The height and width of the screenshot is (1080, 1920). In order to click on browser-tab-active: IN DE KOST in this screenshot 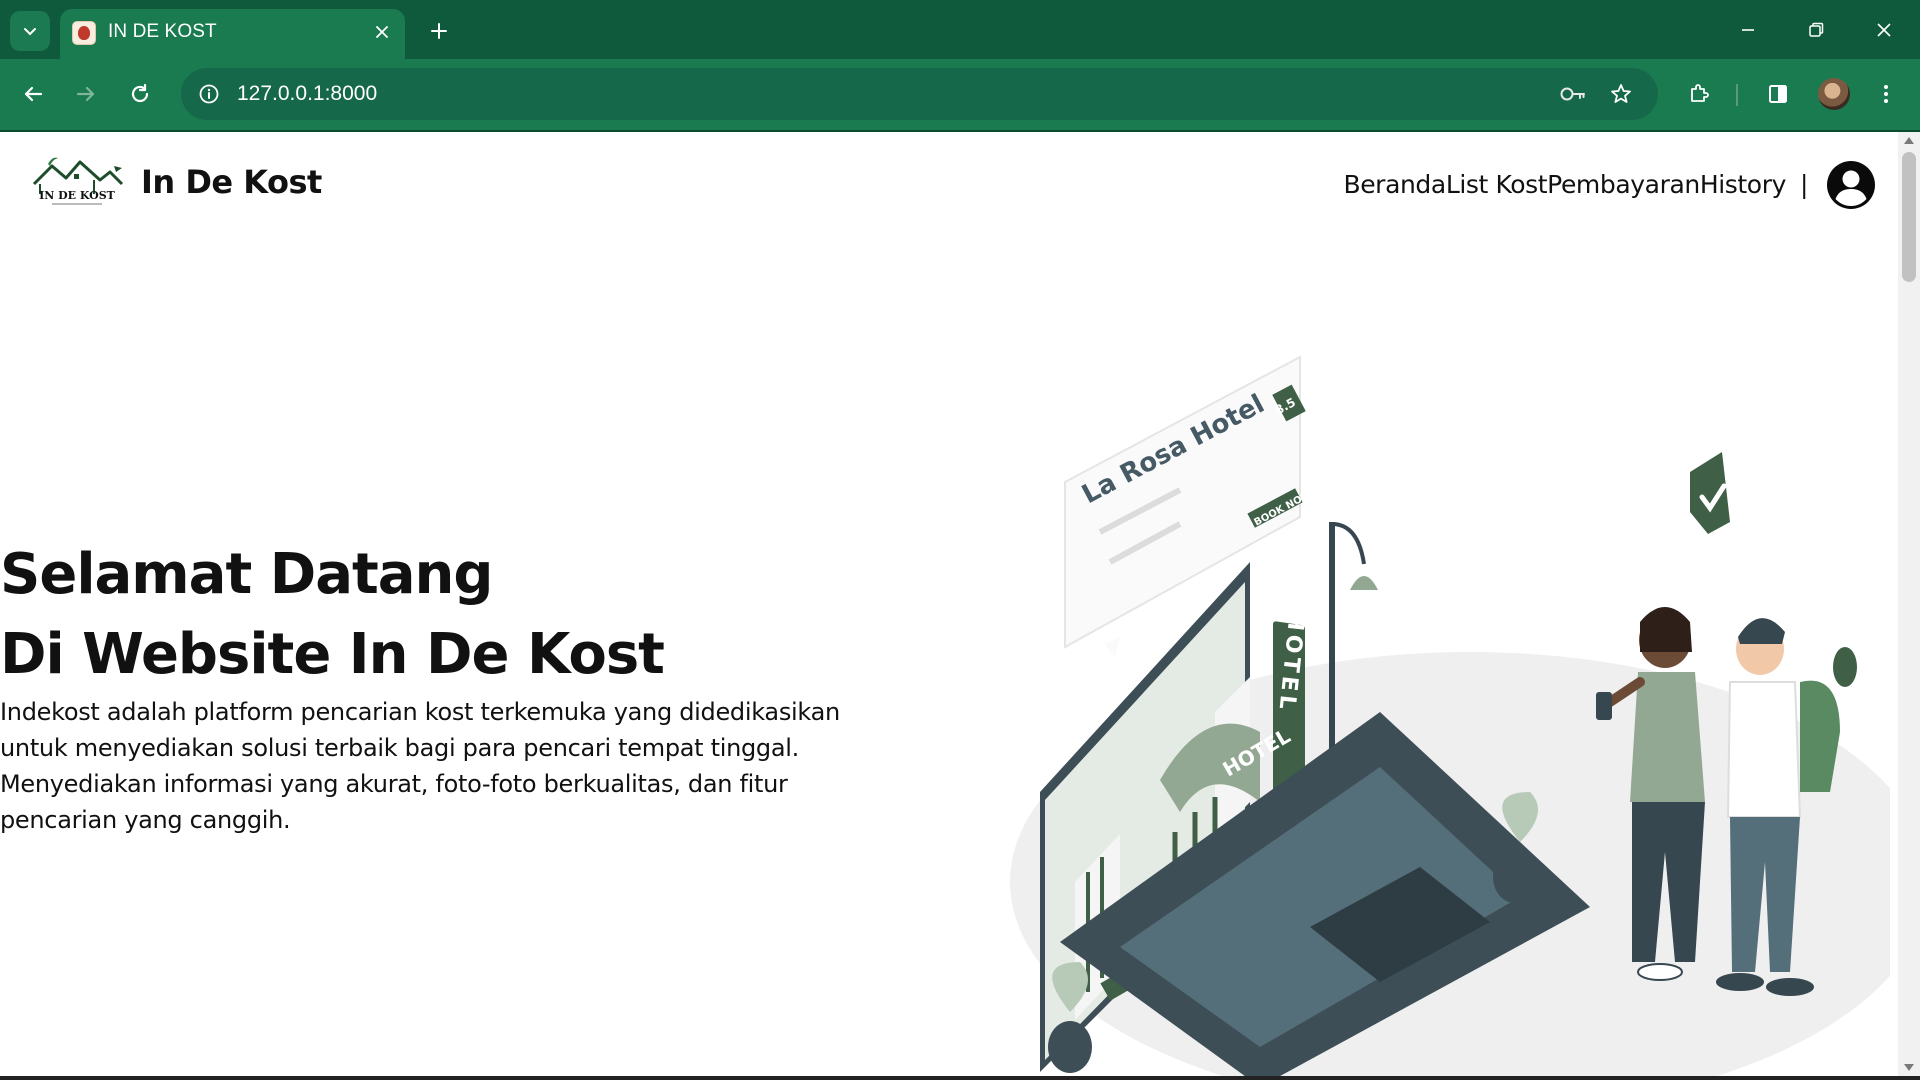, I will do `click(232, 34)`.